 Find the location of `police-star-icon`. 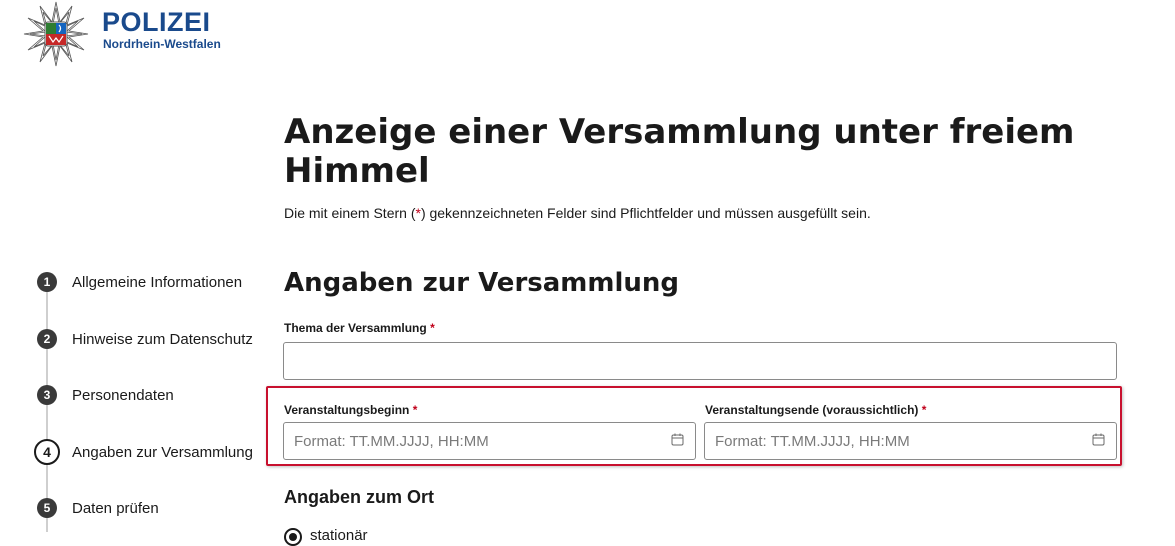

police-star-icon is located at coordinates (56, 34).